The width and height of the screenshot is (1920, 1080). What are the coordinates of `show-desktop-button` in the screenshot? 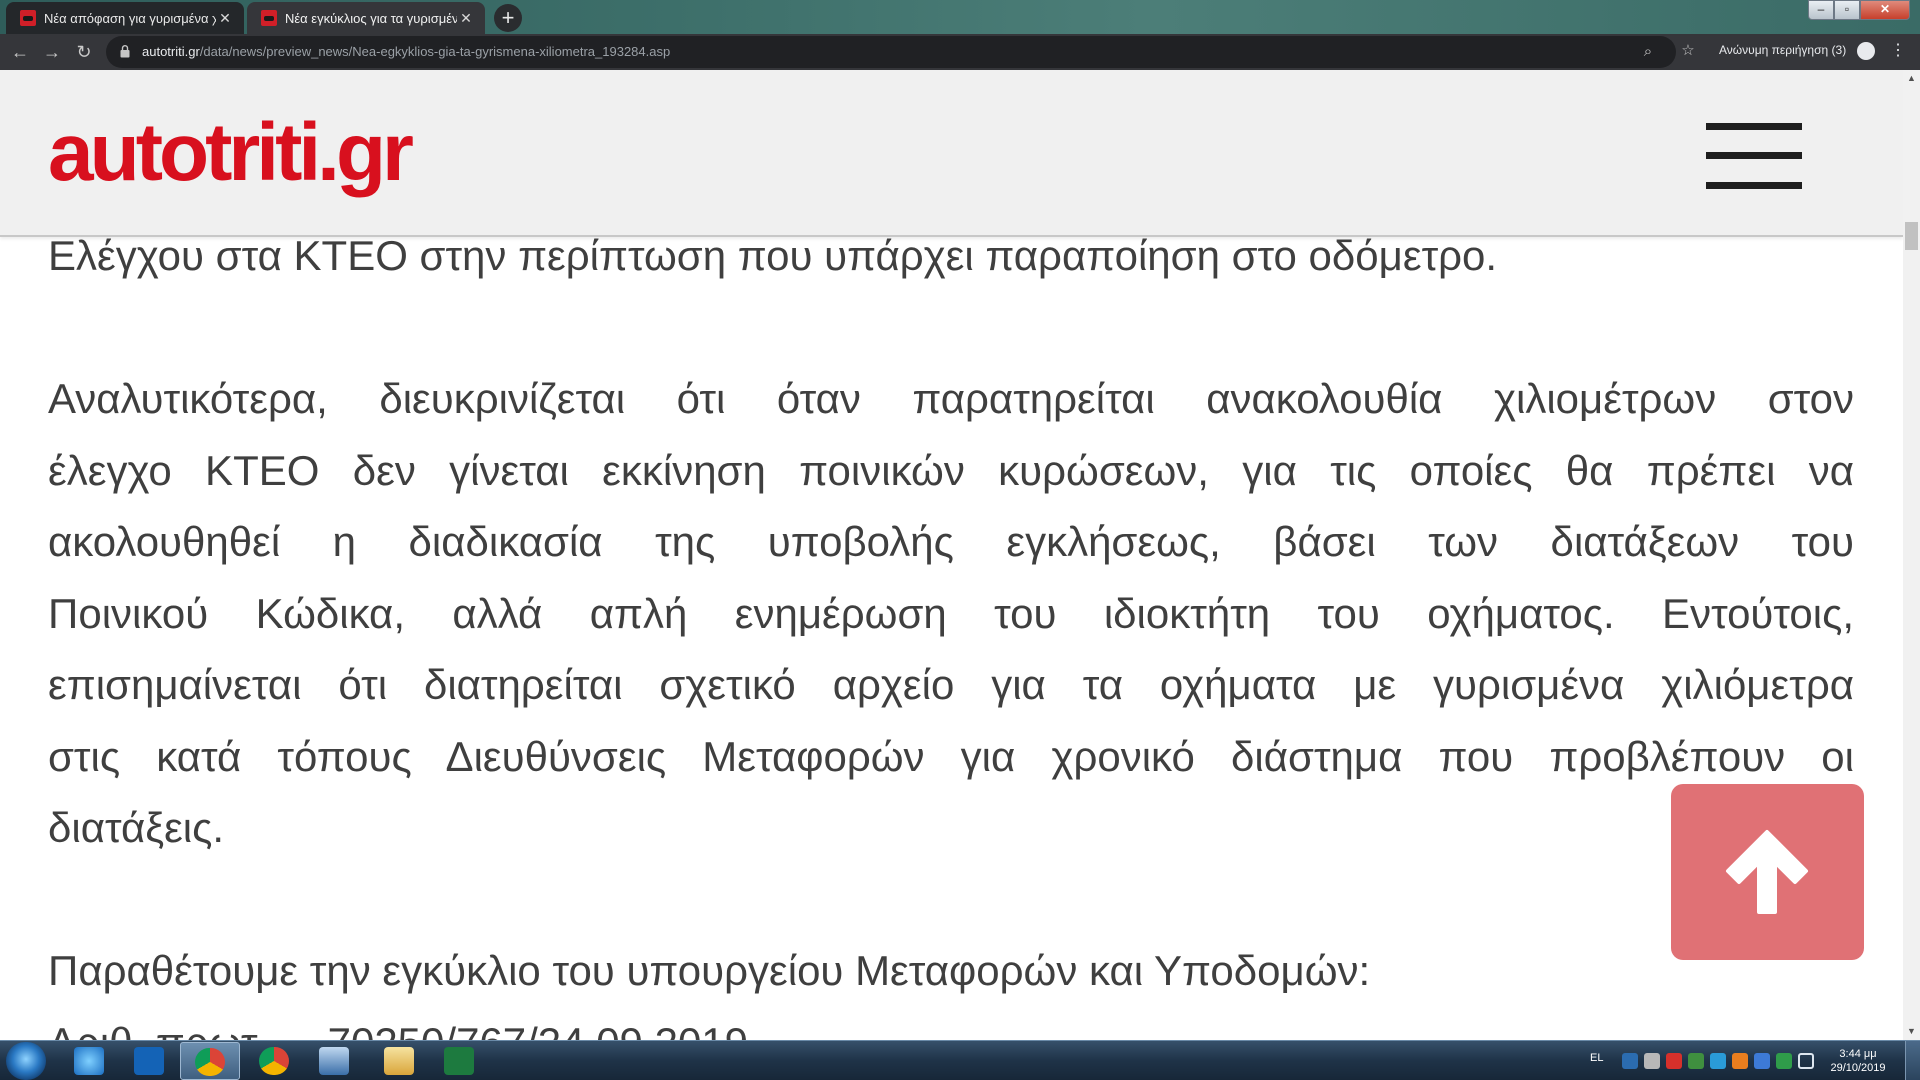 It's located at (1912, 1060).